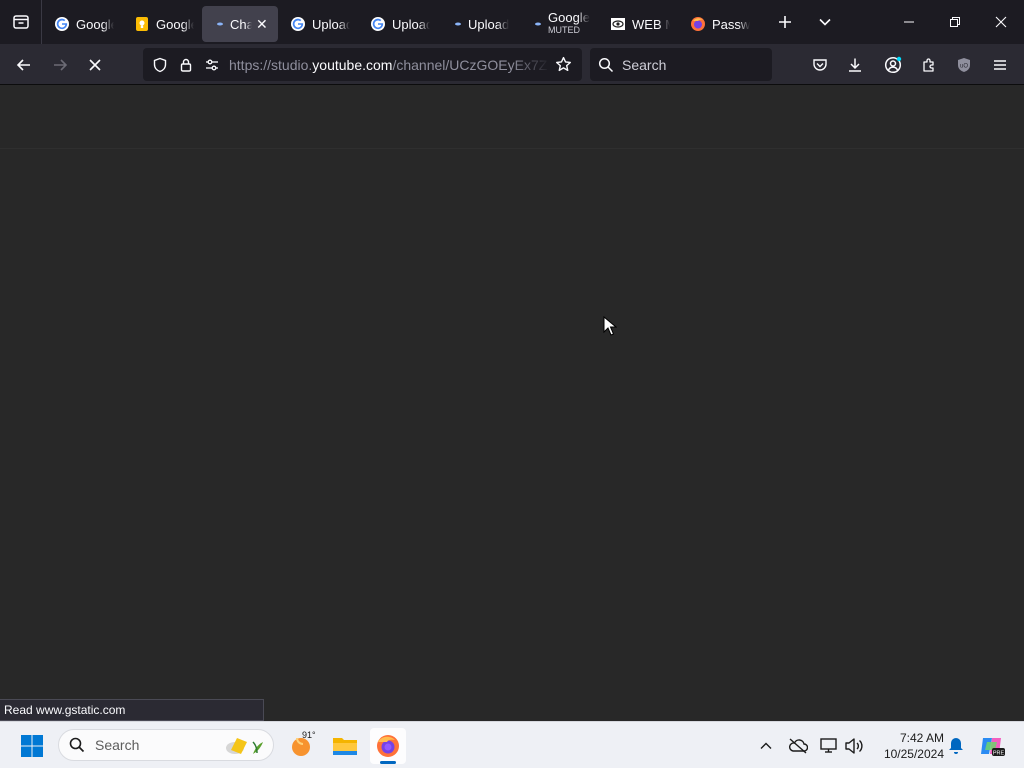 Image resolution: width=1024 pixels, height=768 pixels. What do you see at coordinates (352, 64) in the screenshot?
I see `url-host: youtube.com` at bounding box center [352, 64].